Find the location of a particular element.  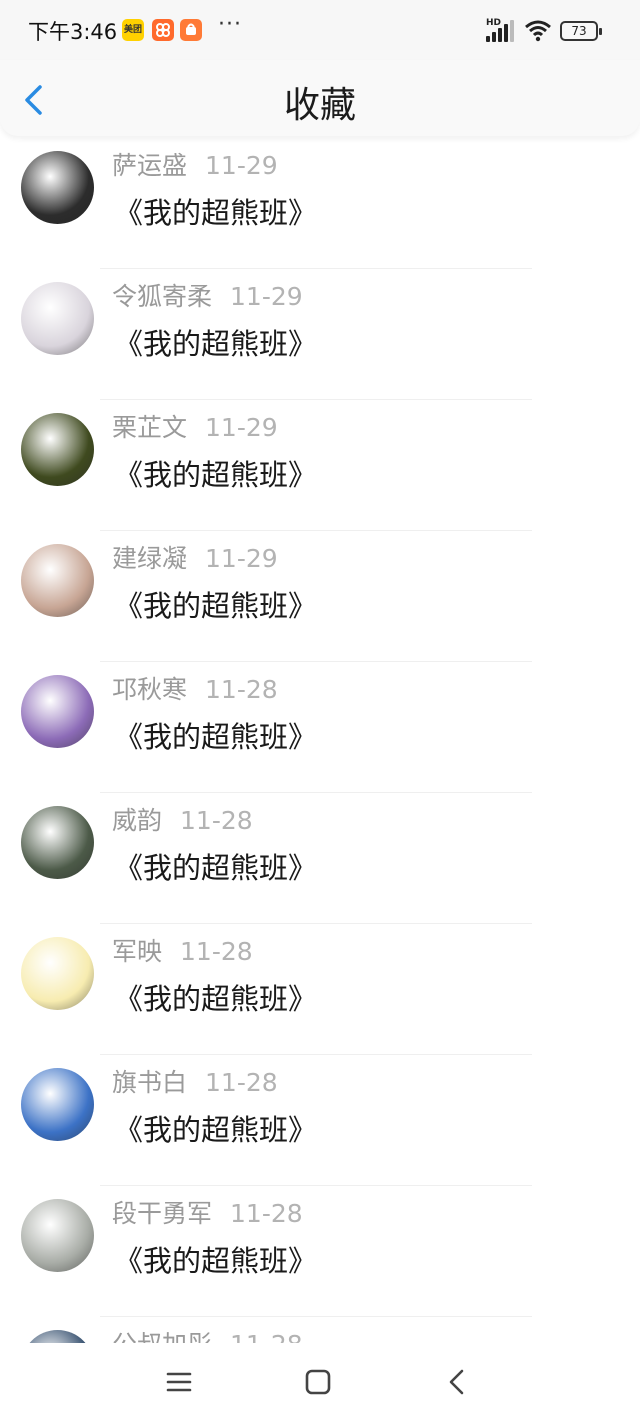

list-item: 公叔加彤11-28《我的超熊班》 is located at coordinates (320, 1330).